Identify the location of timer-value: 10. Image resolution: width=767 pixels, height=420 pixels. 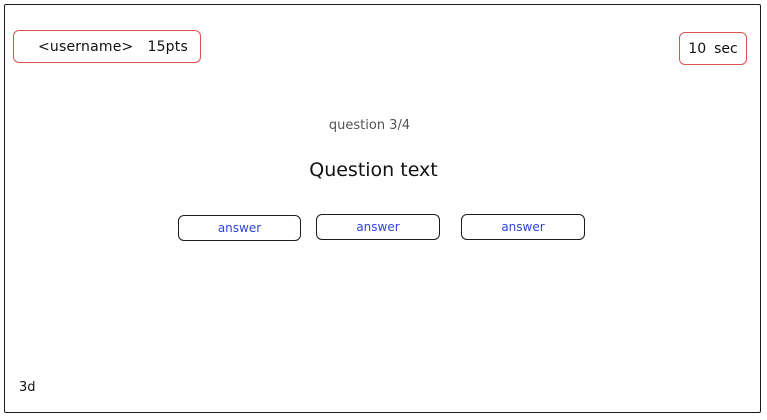
(697, 48).